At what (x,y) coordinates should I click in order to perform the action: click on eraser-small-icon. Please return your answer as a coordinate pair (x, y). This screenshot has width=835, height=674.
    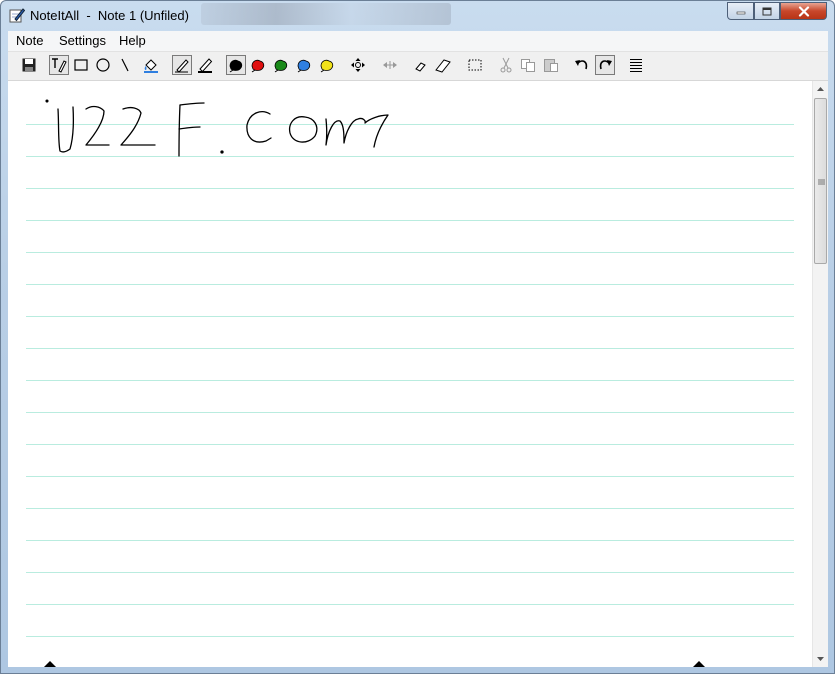
    Looking at the image, I should click on (420, 67).